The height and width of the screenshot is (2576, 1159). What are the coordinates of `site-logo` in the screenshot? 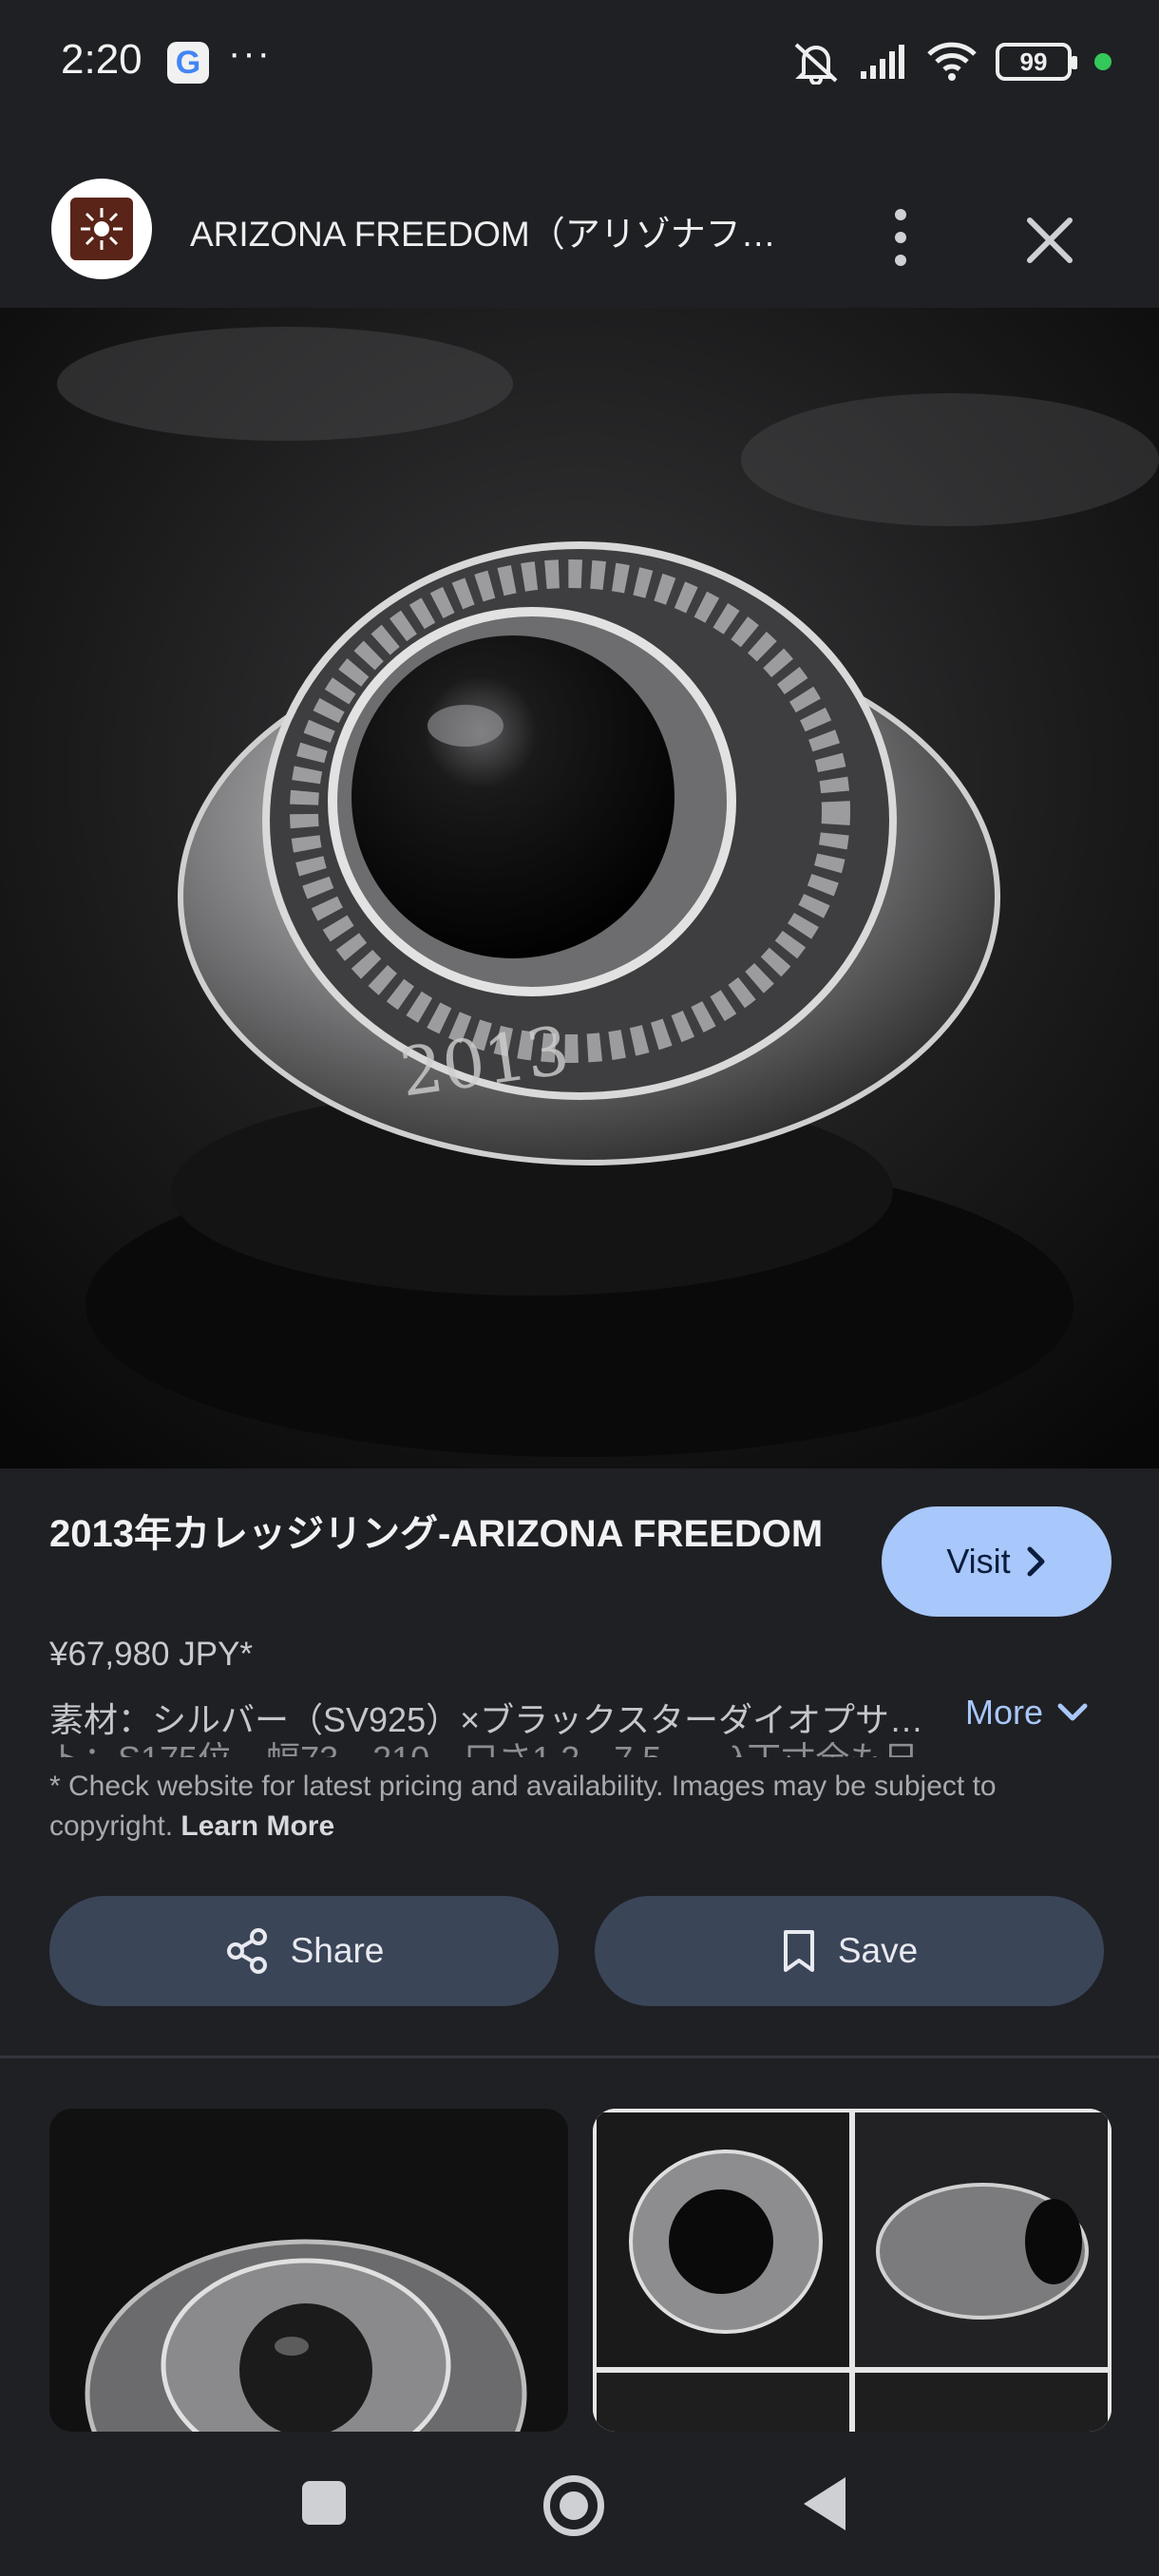 It's located at (101, 229).